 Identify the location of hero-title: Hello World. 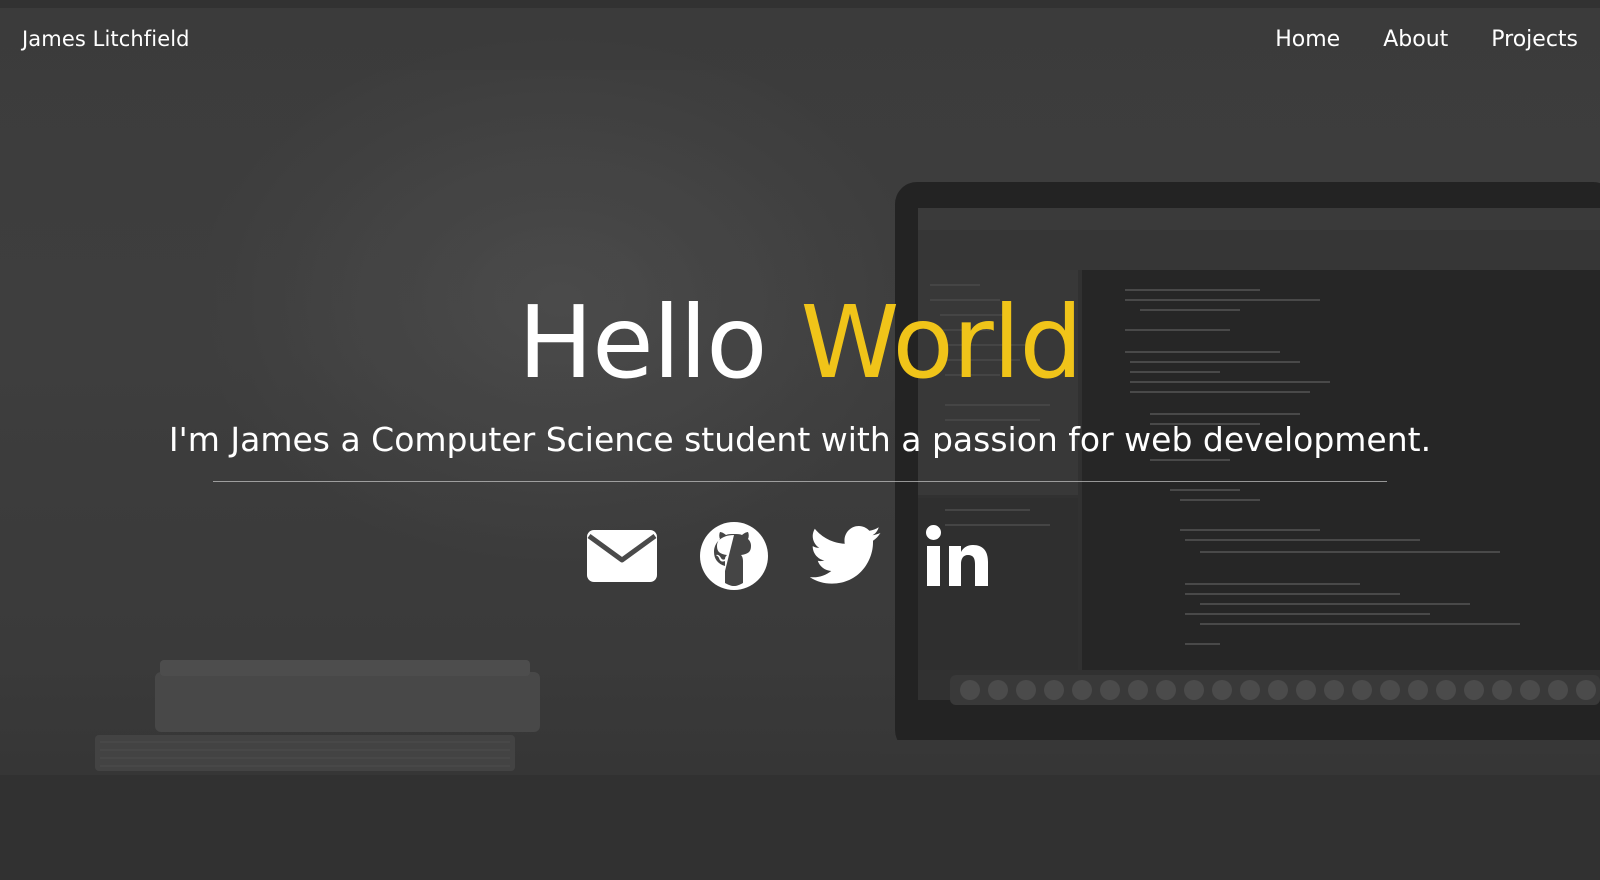
(800, 343).